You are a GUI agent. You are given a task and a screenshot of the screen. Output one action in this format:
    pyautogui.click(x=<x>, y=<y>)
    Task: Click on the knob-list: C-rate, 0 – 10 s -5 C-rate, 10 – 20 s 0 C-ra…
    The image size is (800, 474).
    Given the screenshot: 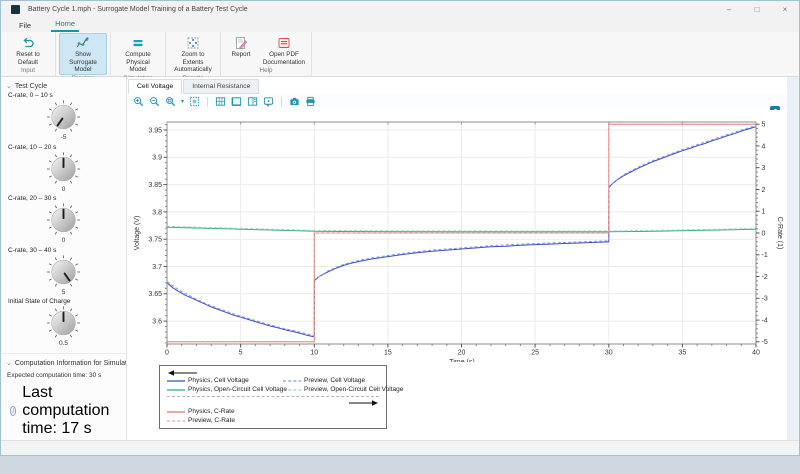 What is the action you would take?
    pyautogui.click(x=63, y=220)
    